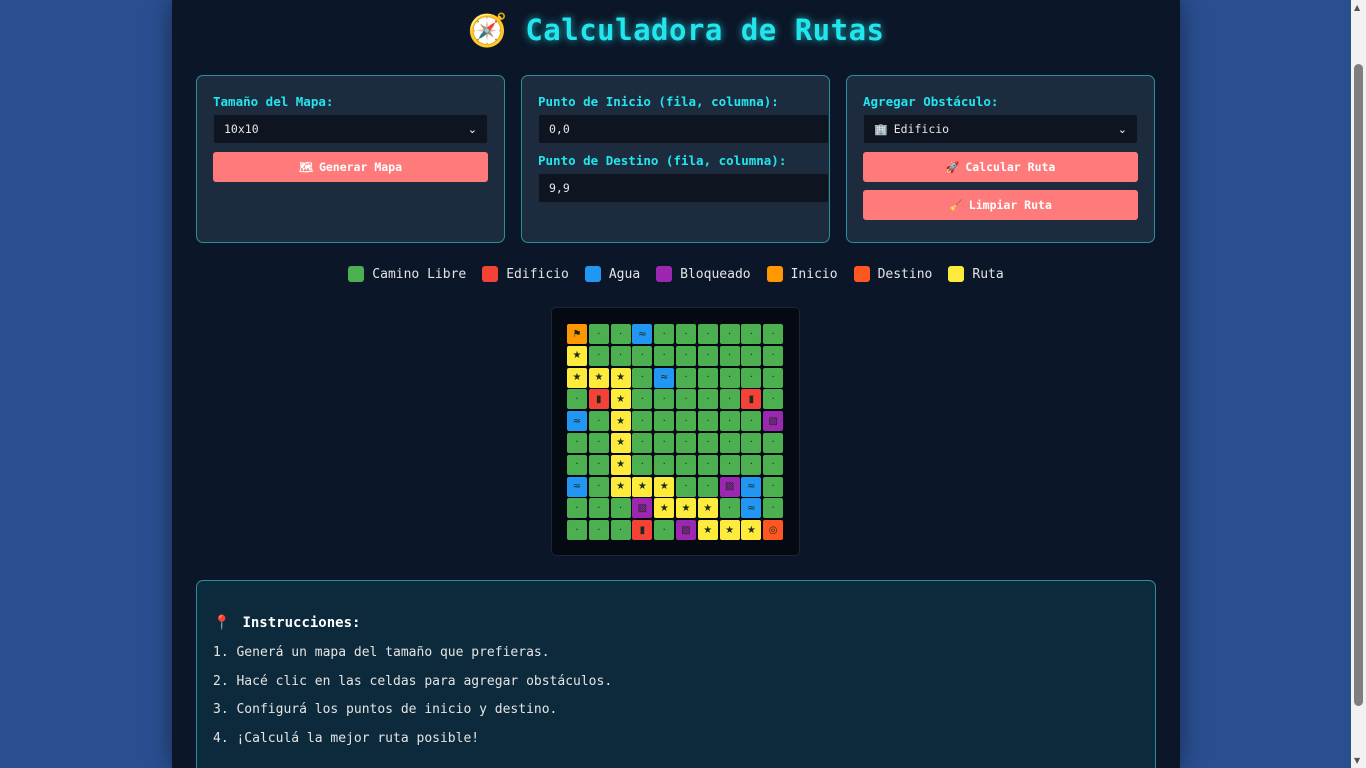  I want to click on page-scrollbar: ▲ ▼, so click(1358, 384).